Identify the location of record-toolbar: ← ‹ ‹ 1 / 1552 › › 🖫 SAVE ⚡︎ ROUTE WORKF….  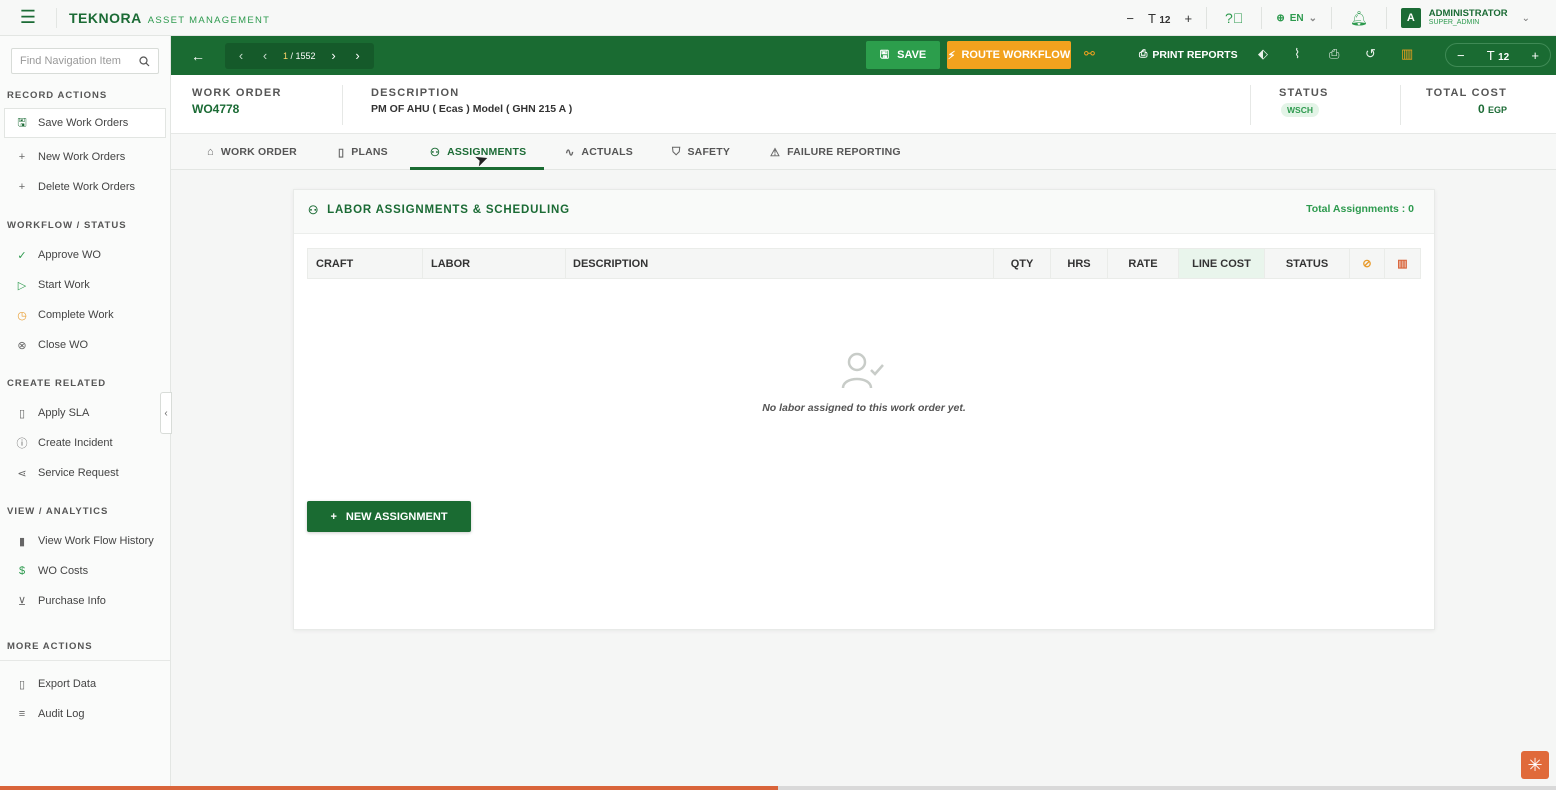
(863, 55).